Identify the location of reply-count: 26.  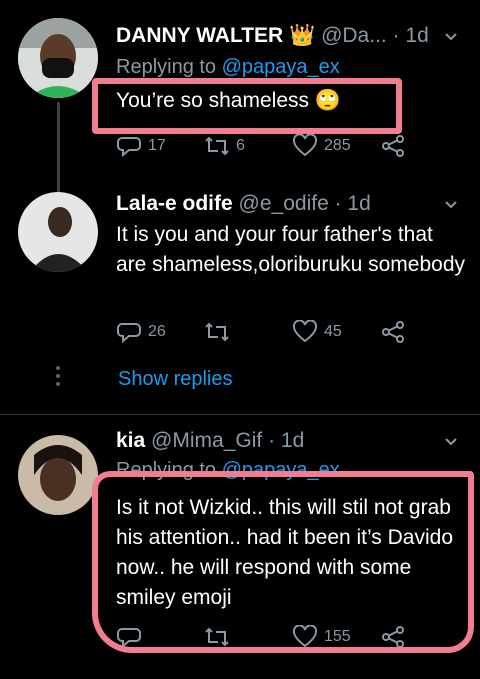
(157, 331).